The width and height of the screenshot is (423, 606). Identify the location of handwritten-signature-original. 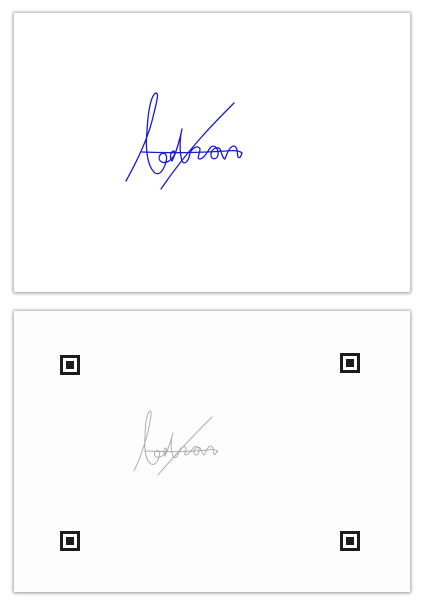
(184, 141).